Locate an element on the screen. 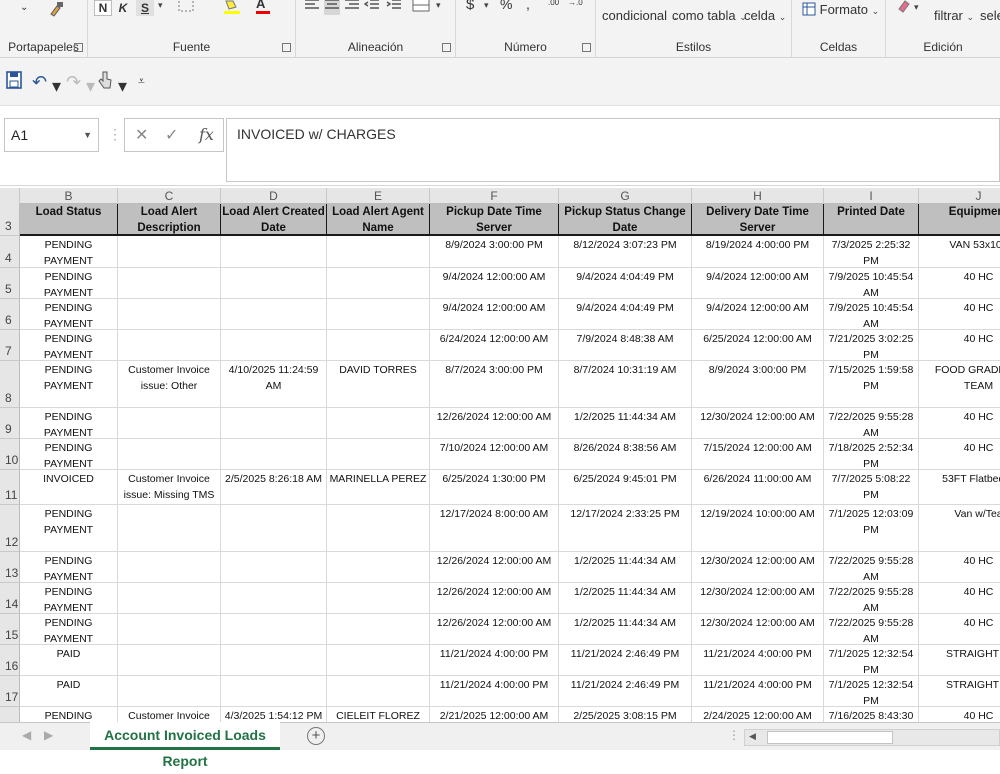 This screenshot has width=1000, height=774. table-cell: 2/21/2025 12:00:00 AM is located at coordinates (494, 714).